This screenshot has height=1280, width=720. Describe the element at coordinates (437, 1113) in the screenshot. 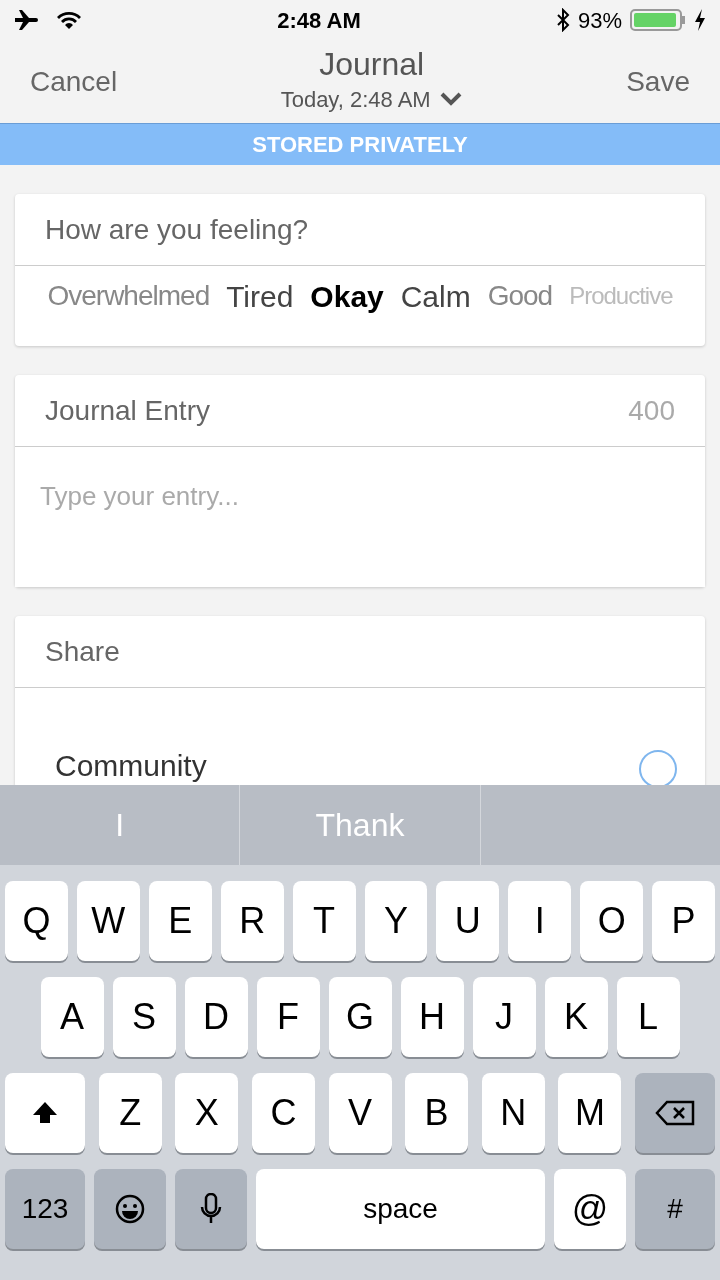

I see `keyboard-key: B` at that location.